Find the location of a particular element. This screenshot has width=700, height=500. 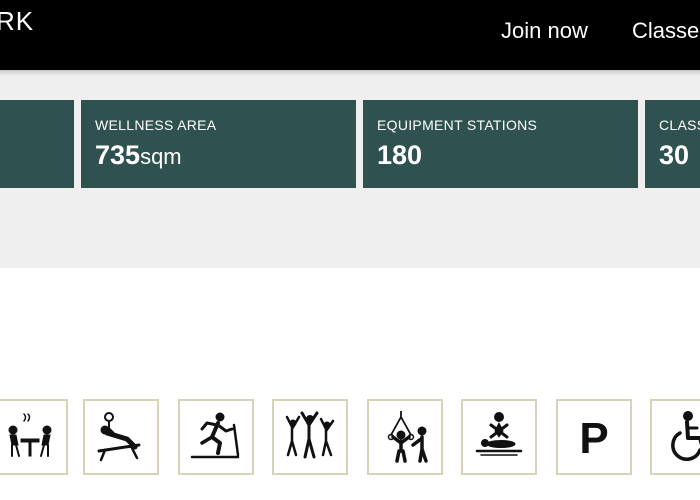

amenity-treadmill is located at coordinates (216, 437).